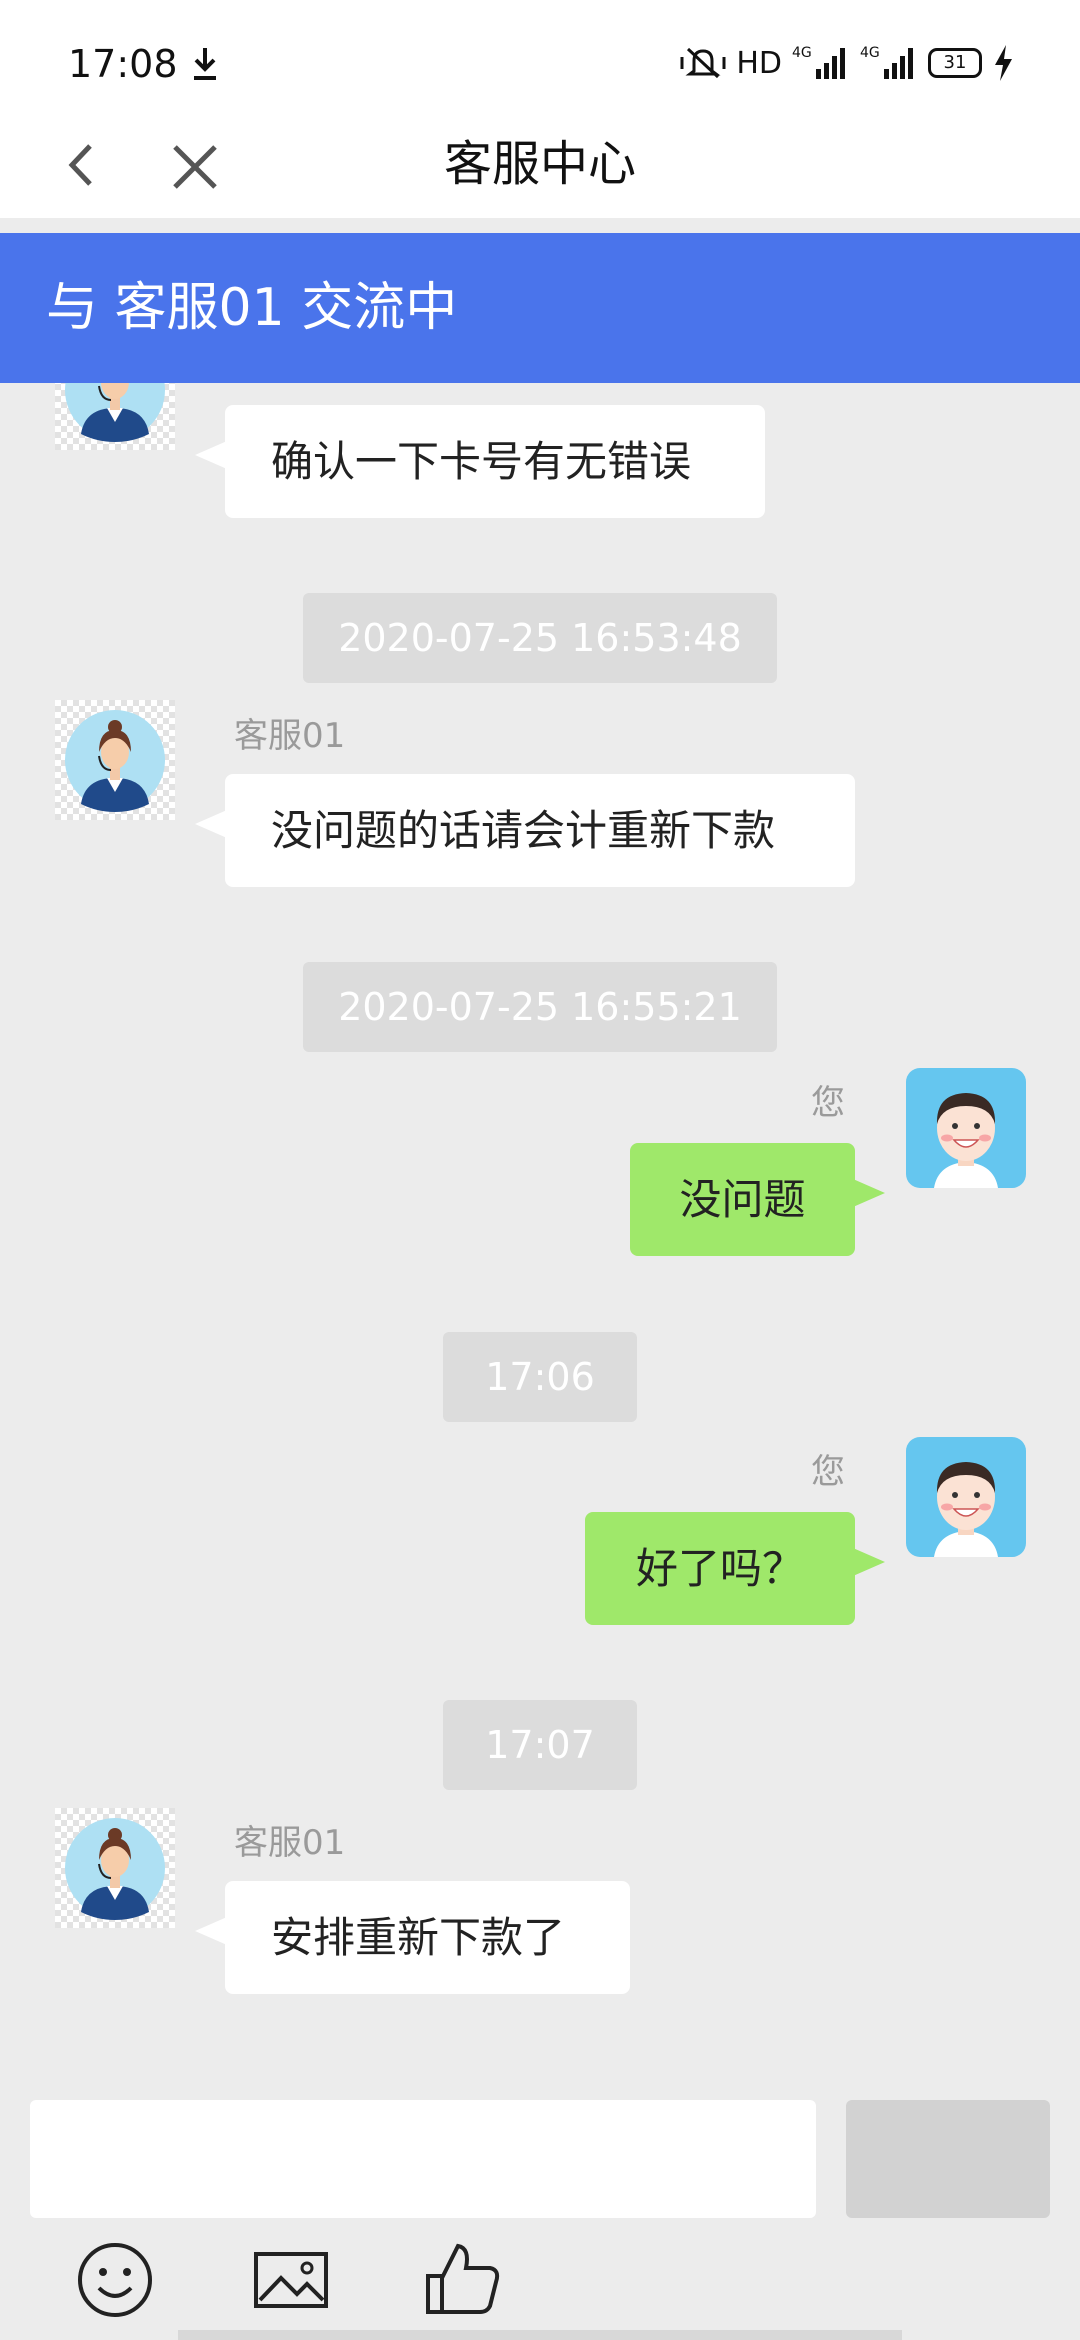 The height and width of the screenshot is (2340, 1080). What do you see at coordinates (464, 2280) in the screenshot?
I see `thumbs-up-icon` at bounding box center [464, 2280].